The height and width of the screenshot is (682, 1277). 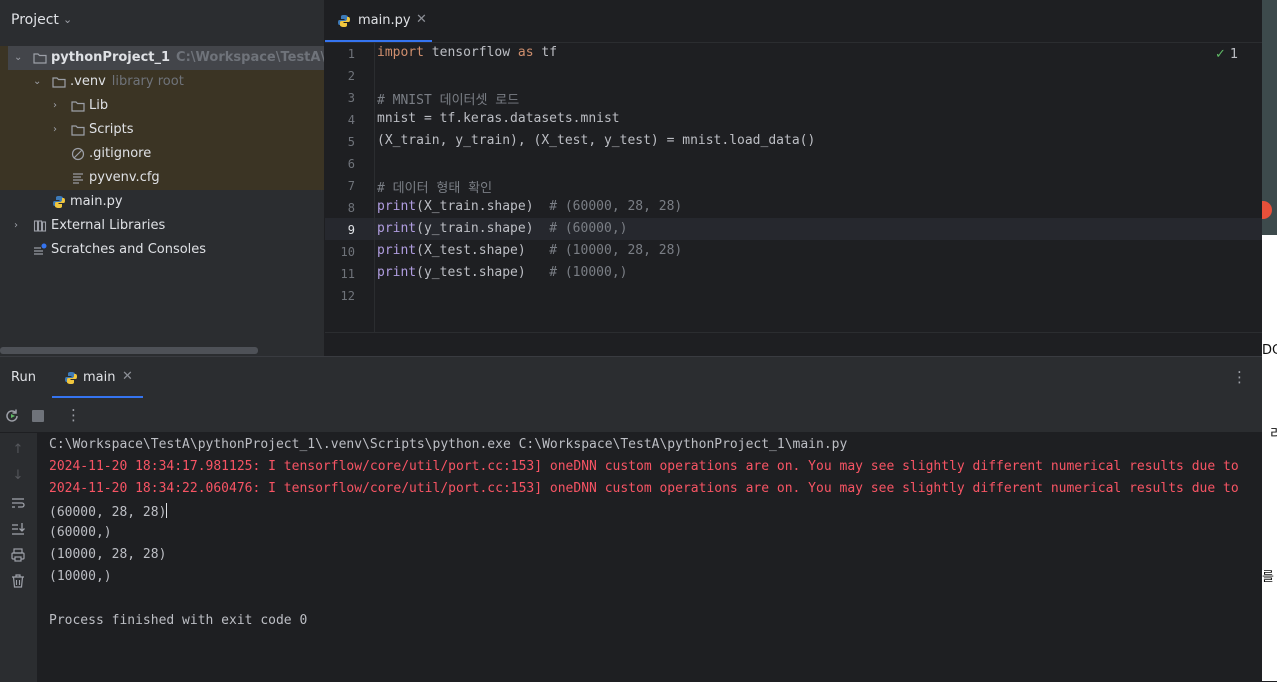 I want to click on line-number: 11, so click(x=347, y=274).